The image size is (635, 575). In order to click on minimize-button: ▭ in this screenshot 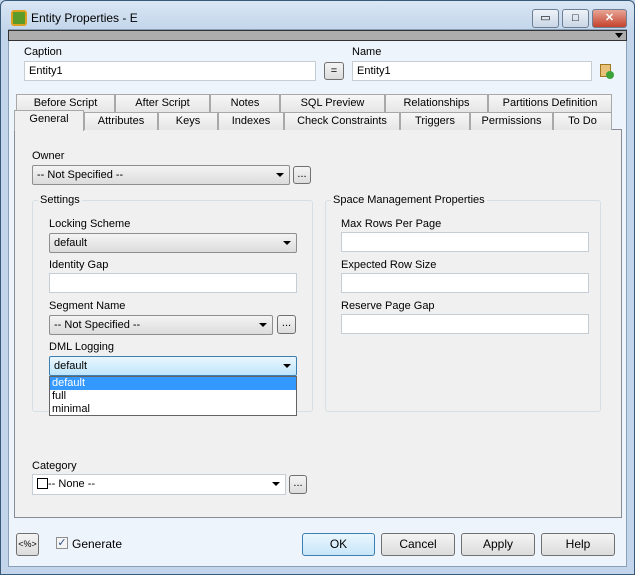, I will do `click(545, 18)`.